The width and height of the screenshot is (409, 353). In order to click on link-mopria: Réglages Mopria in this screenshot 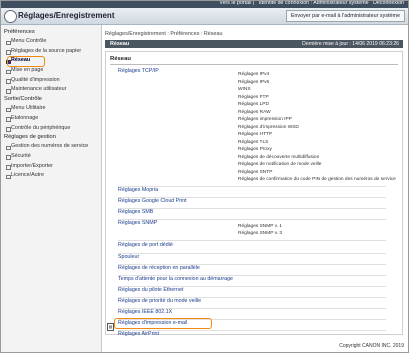, I will do `click(138, 190)`.